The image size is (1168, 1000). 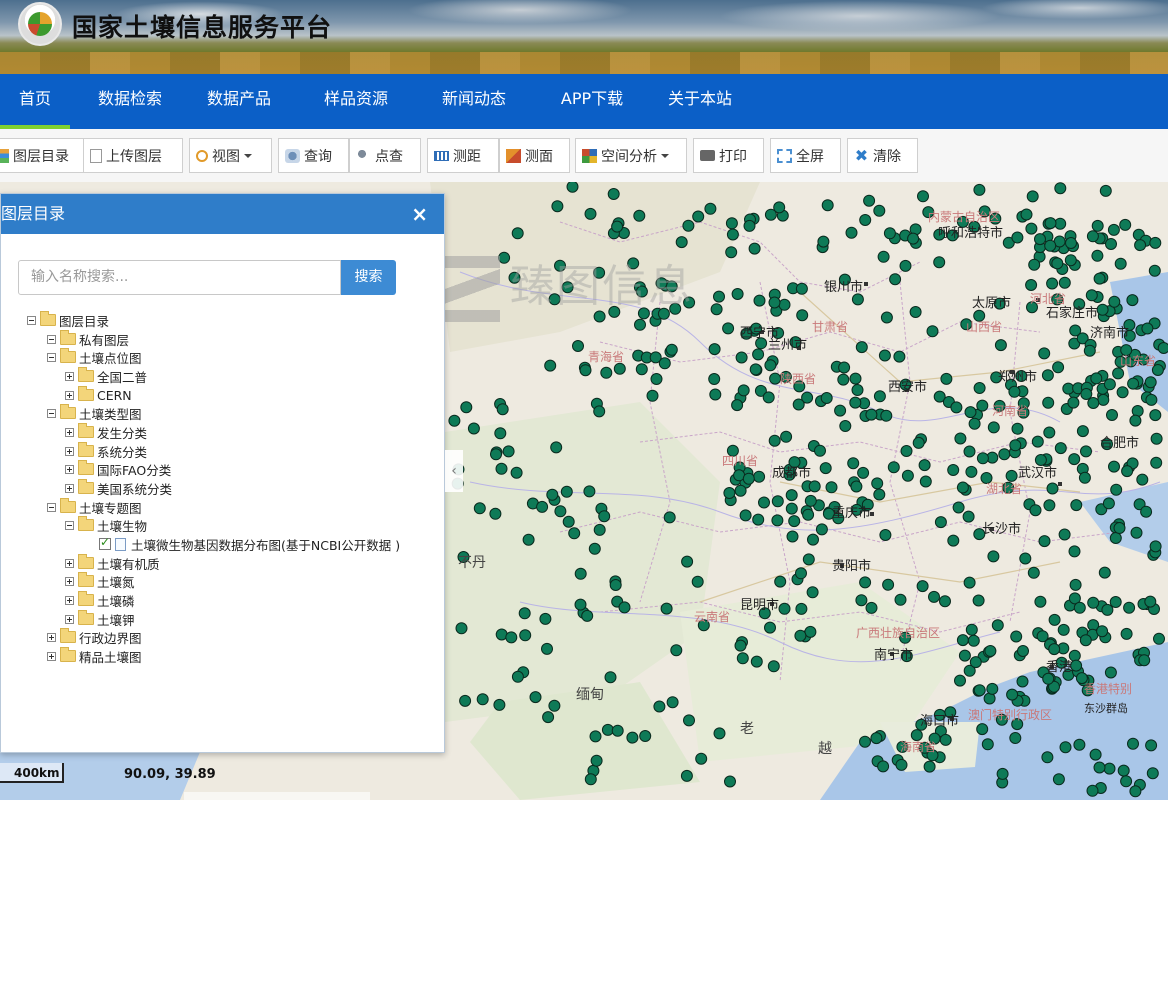 What do you see at coordinates (728, 155) in the screenshot?
I see `print-button: 打印` at bounding box center [728, 155].